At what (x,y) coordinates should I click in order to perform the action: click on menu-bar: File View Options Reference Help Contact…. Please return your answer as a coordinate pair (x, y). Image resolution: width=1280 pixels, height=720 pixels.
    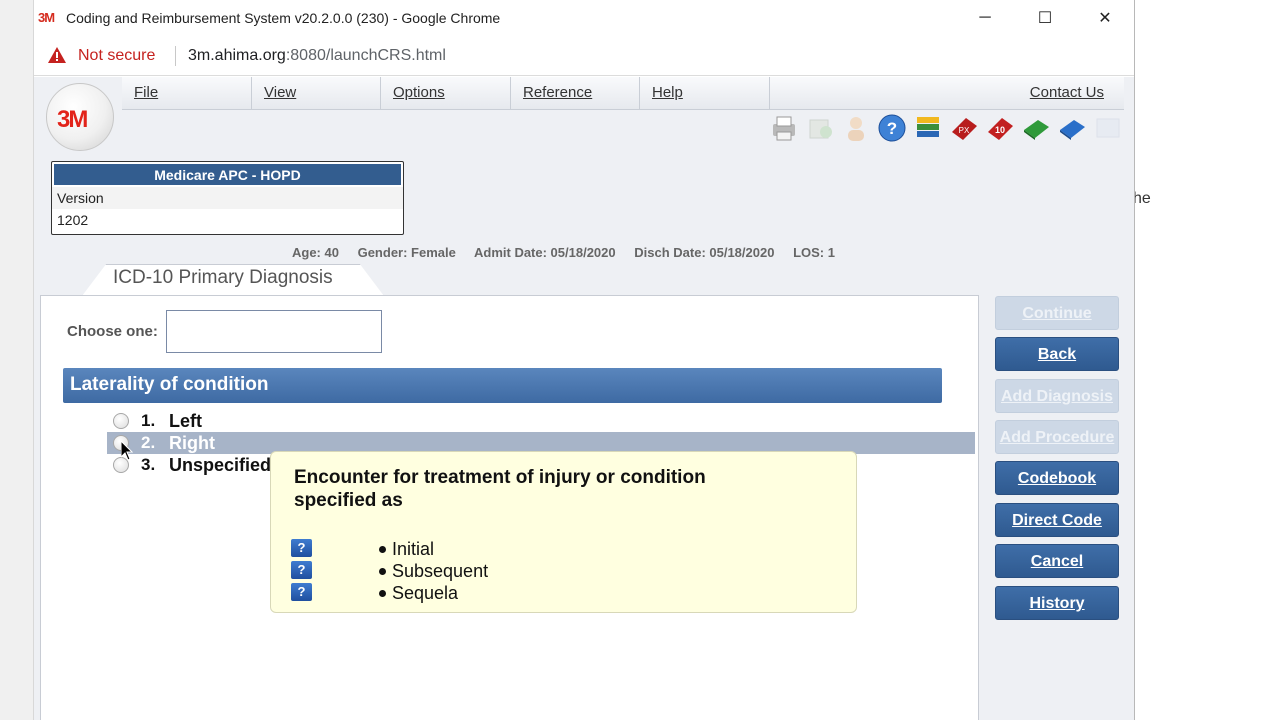
    Looking at the image, I should click on (623, 93).